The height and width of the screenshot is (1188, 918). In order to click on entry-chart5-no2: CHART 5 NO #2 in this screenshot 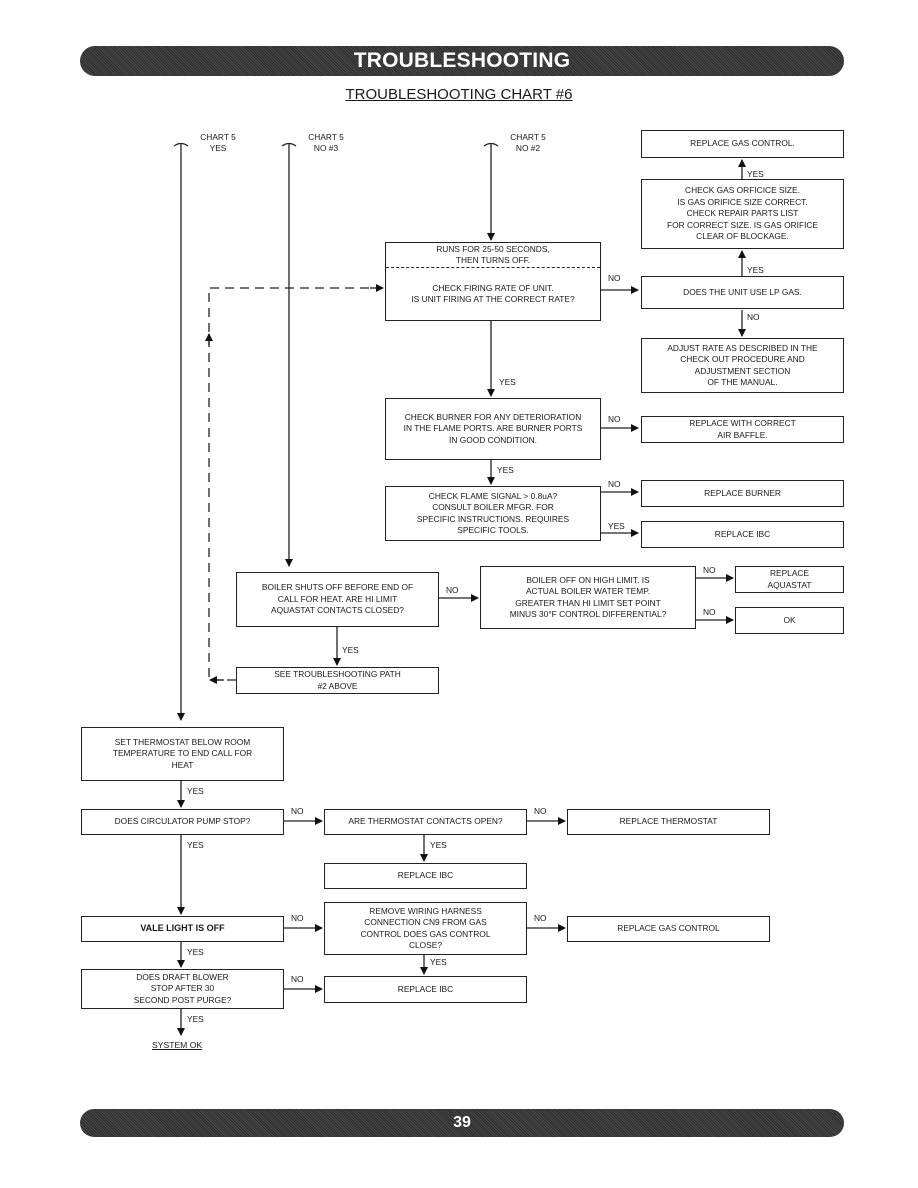, I will do `click(528, 142)`.